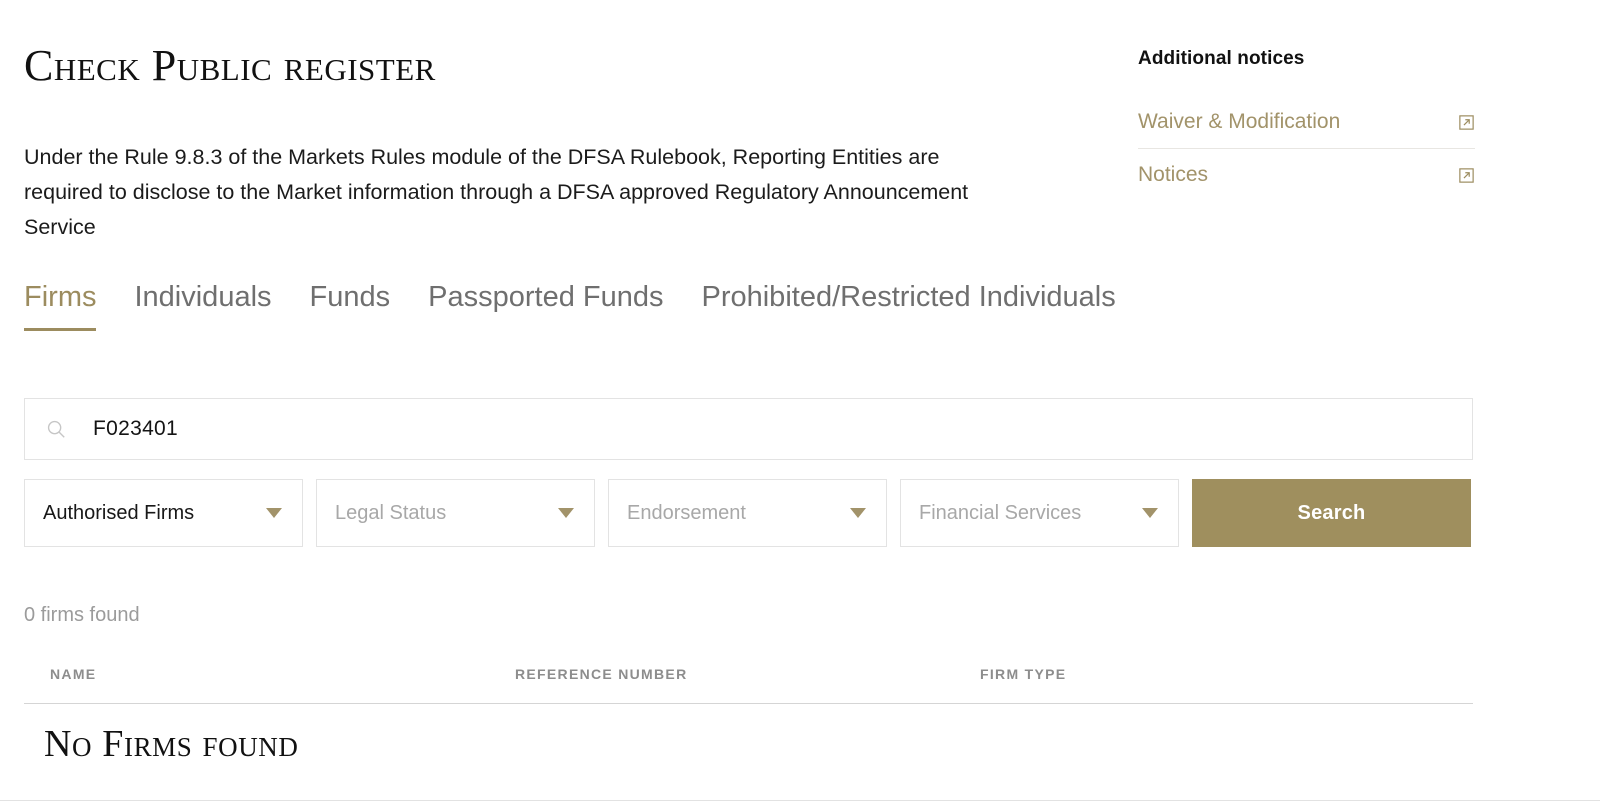 The width and height of the screenshot is (1600, 804). I want to click on legal-status-select-placeholder: Legal Status, so click(391, 512).